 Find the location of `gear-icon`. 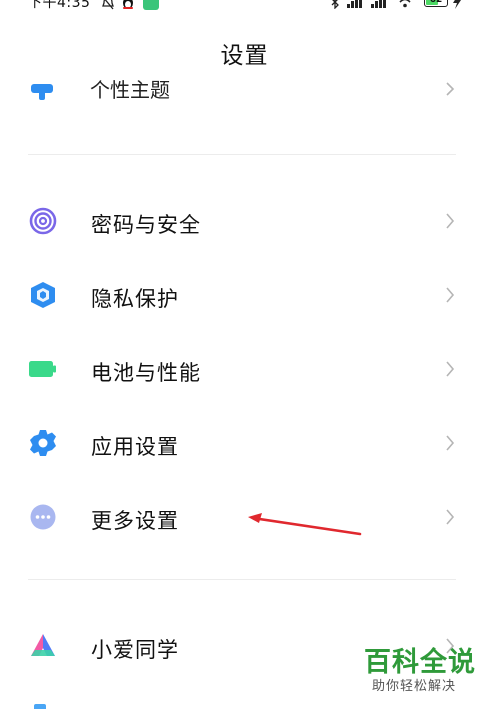

gear-icon is located at coordinates (43, 443).